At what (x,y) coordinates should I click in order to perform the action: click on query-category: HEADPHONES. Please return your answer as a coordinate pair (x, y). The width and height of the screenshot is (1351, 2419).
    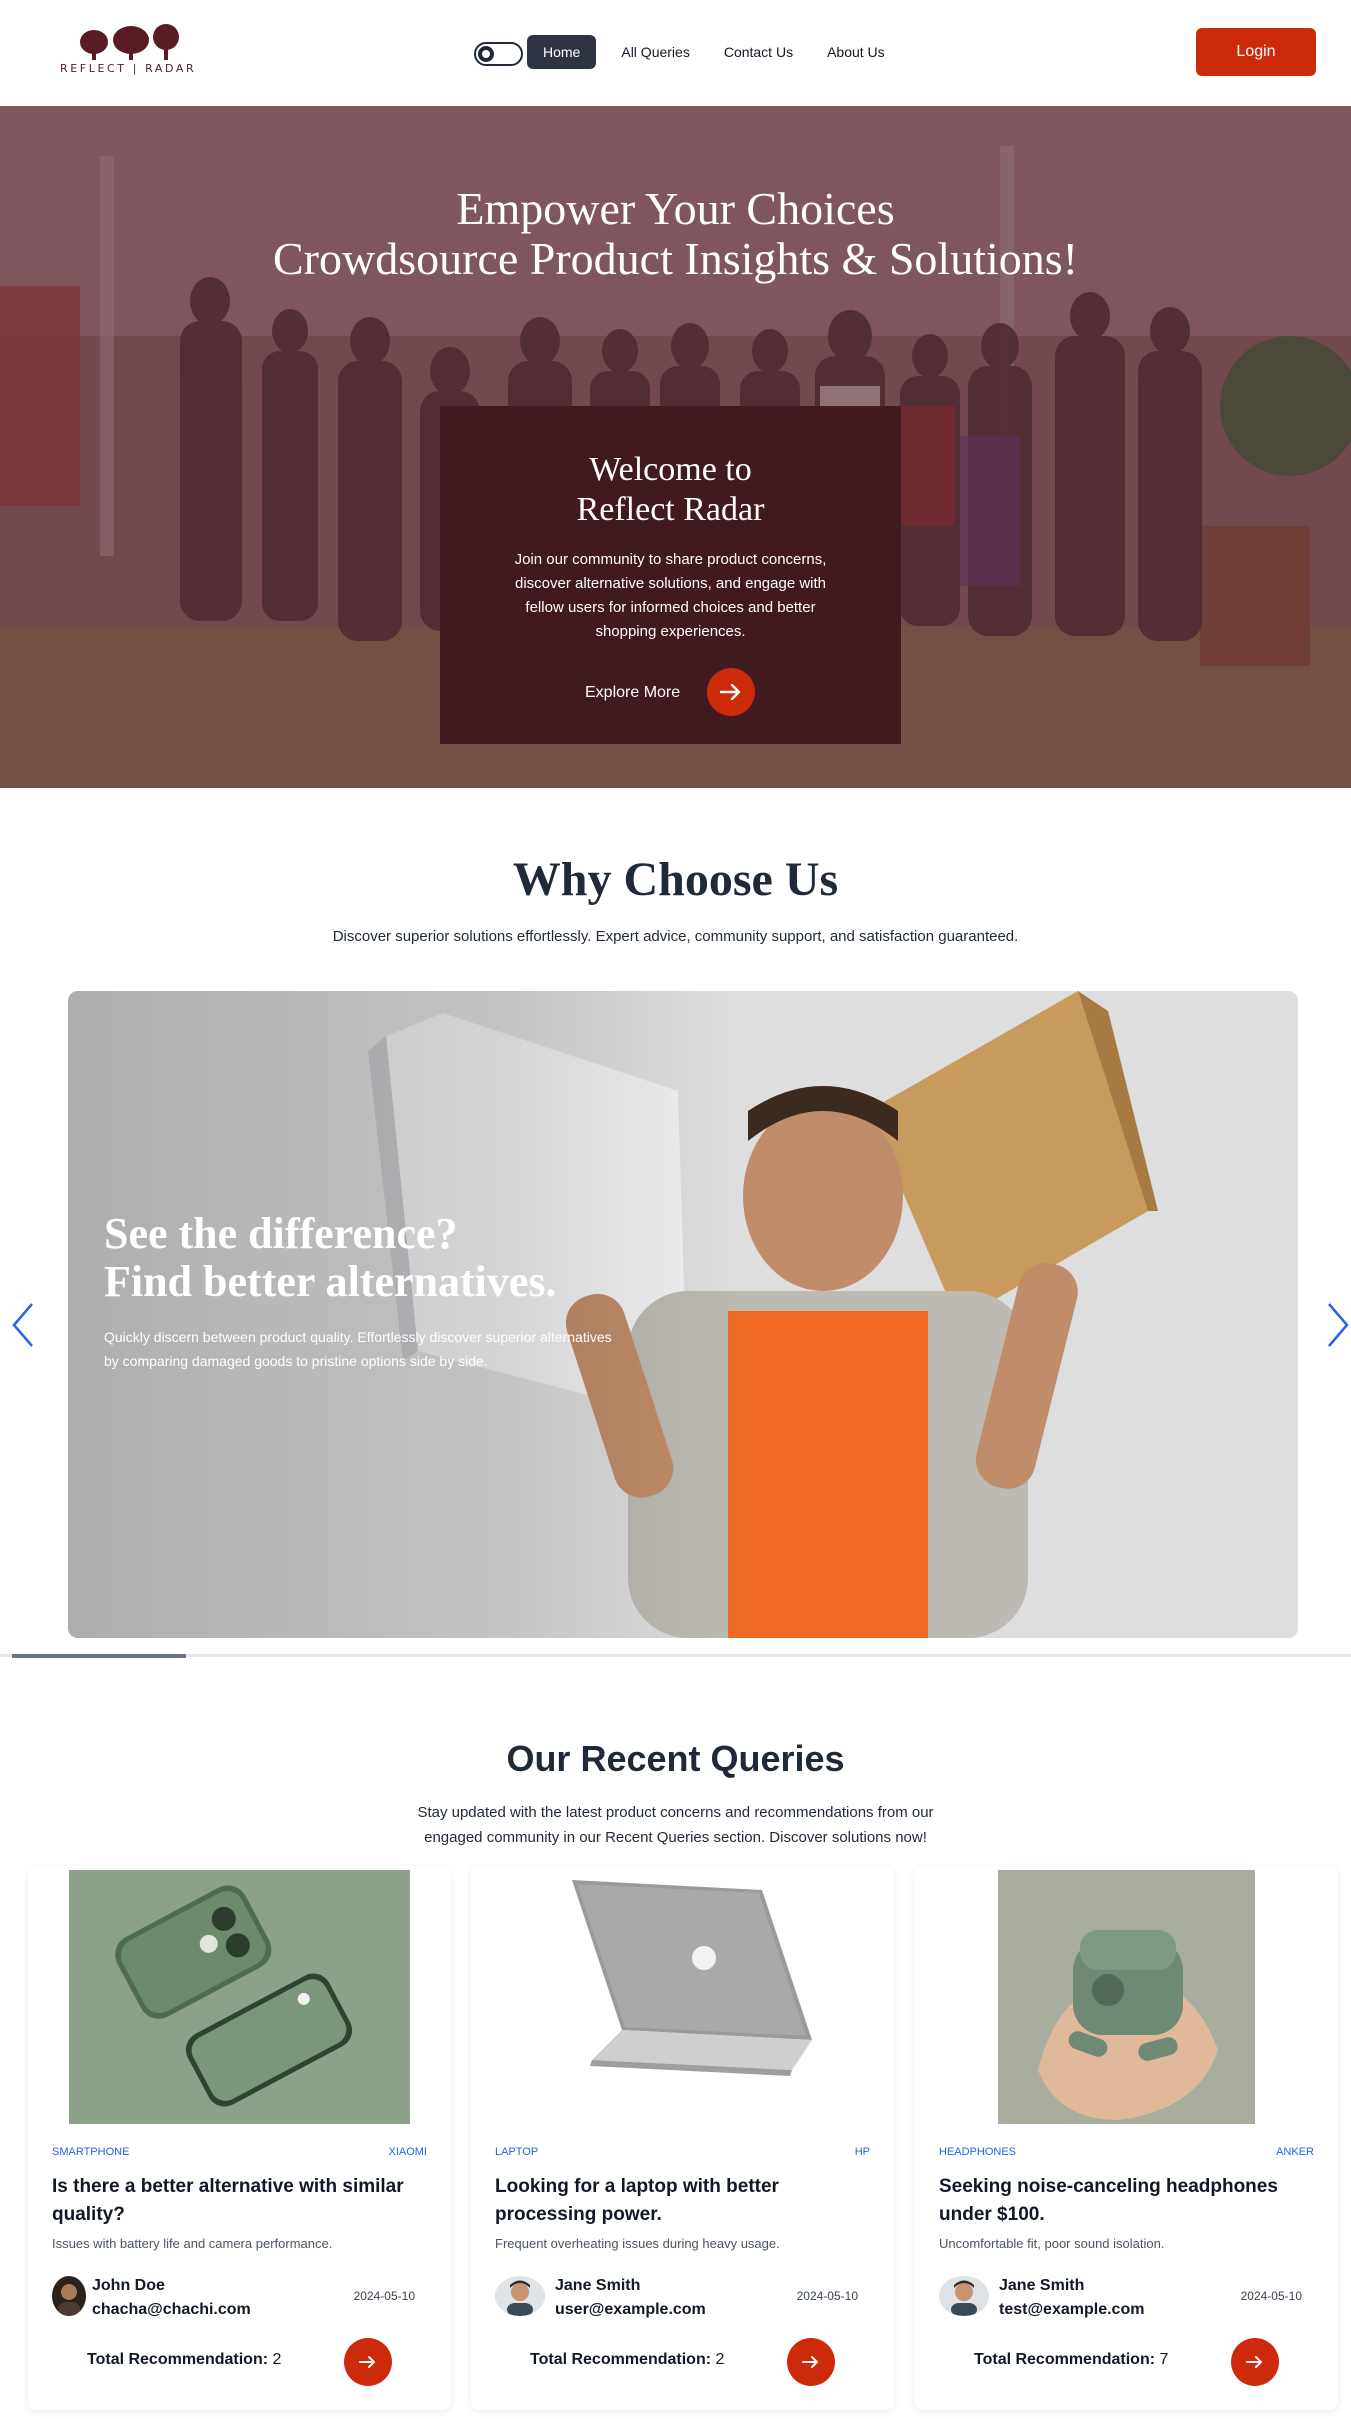
    Looking at the image, I should click on (978, 2152).